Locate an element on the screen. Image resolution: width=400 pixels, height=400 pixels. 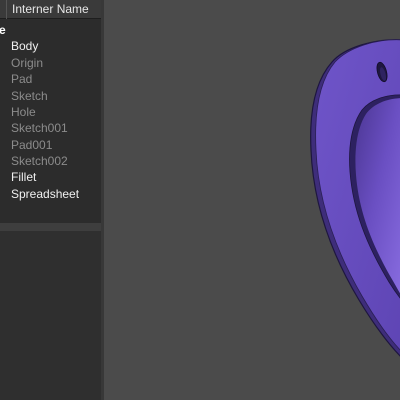
tree-header: Interner Name is located at coordinates (50, 9).